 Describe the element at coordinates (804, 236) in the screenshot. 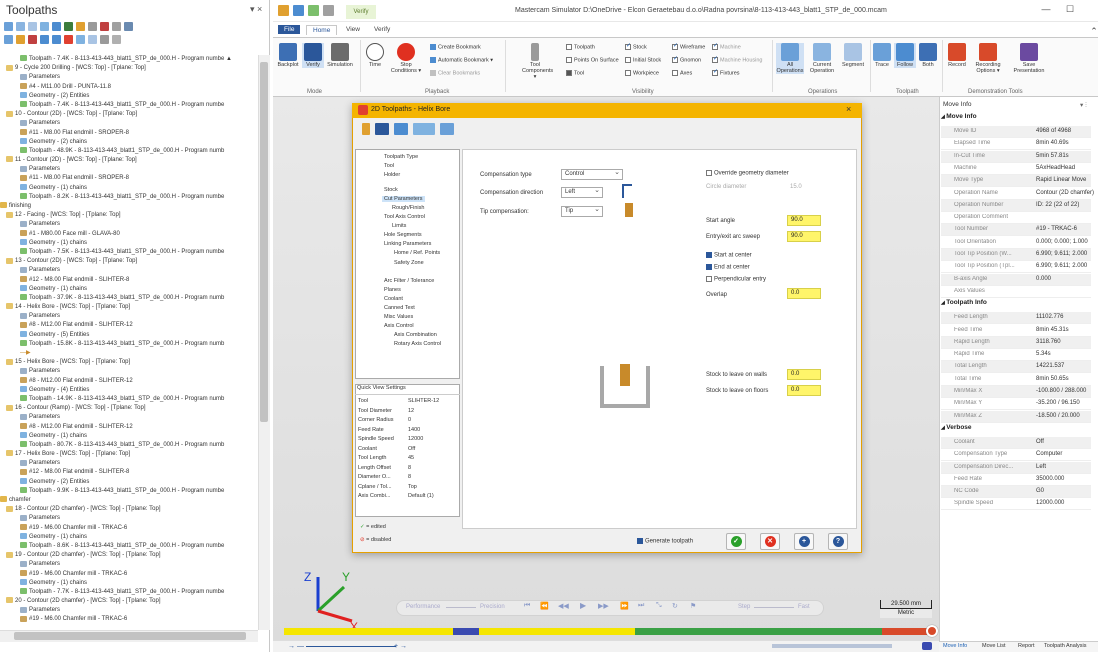

I see `entry-exit-input: 90.0` at that location.